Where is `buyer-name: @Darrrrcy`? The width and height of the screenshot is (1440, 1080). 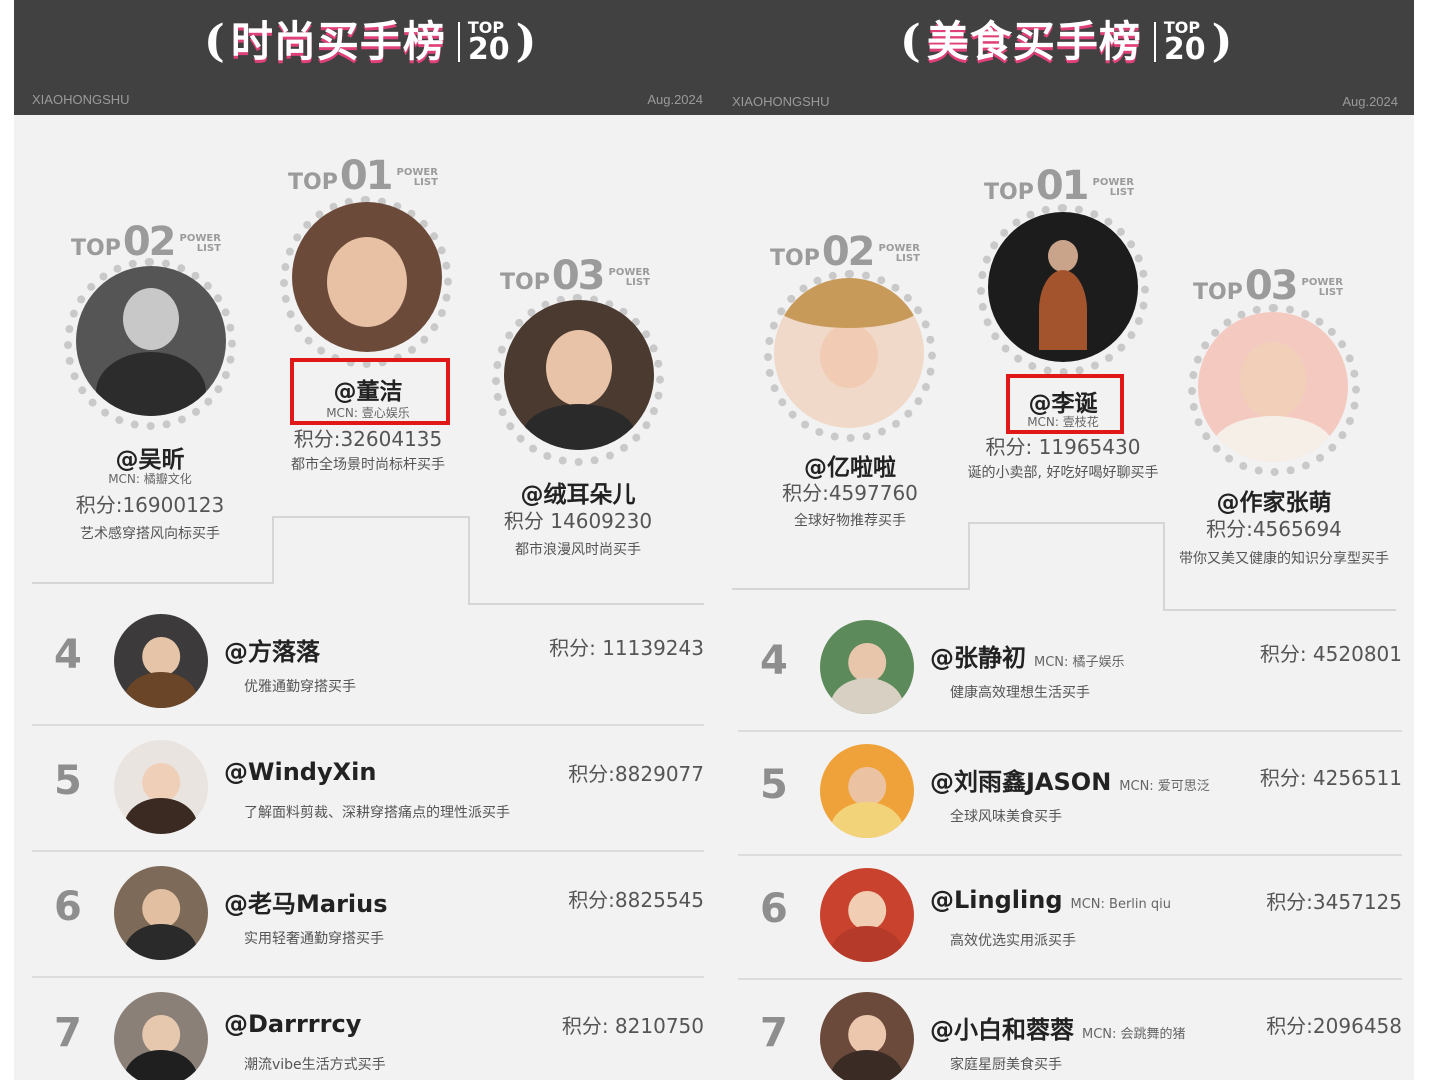 buyer-name: @Darrrrcy is located at coordinates (293, 1024).